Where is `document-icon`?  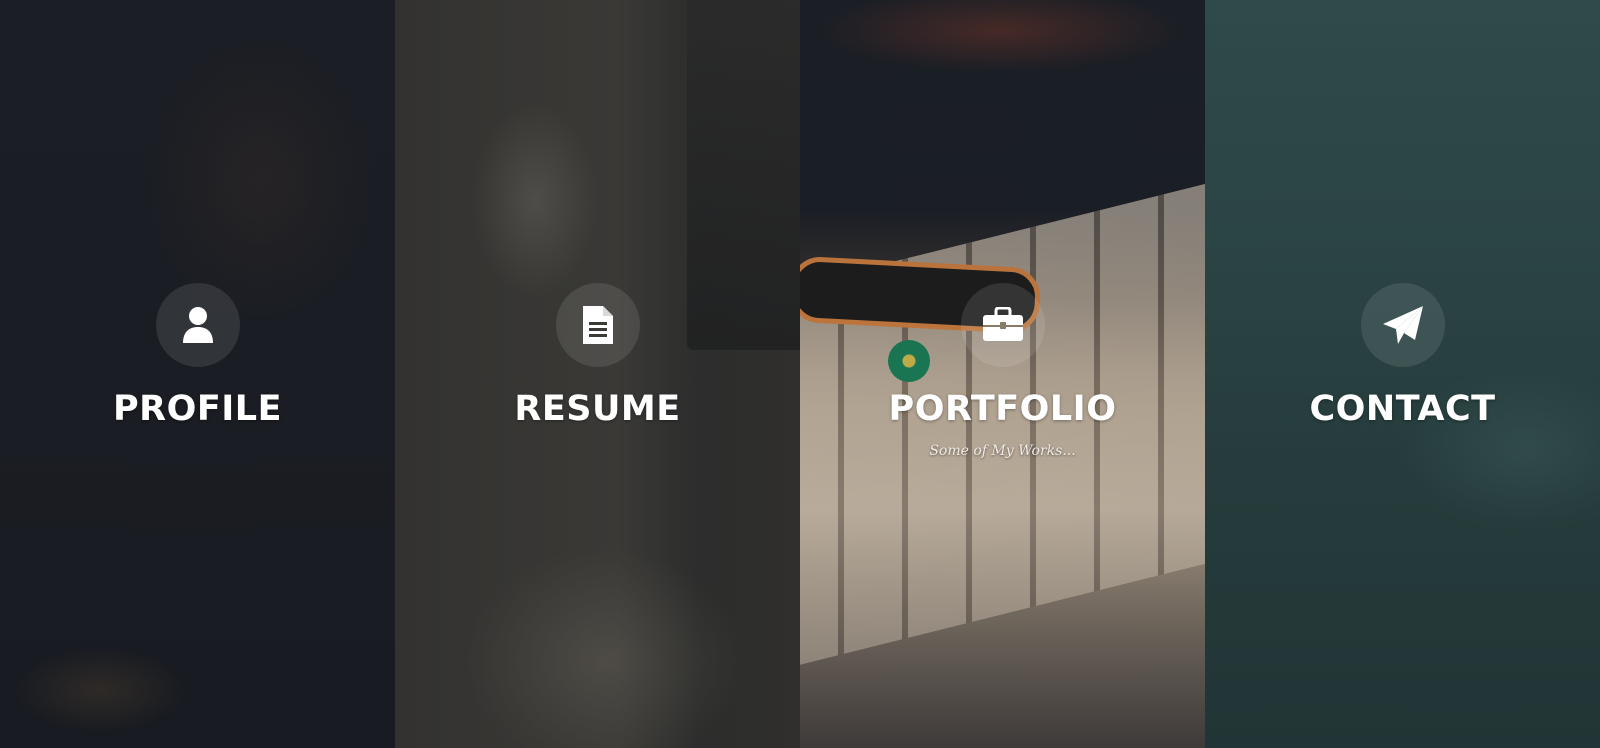 document-icon is located at coordinates (597, 325).